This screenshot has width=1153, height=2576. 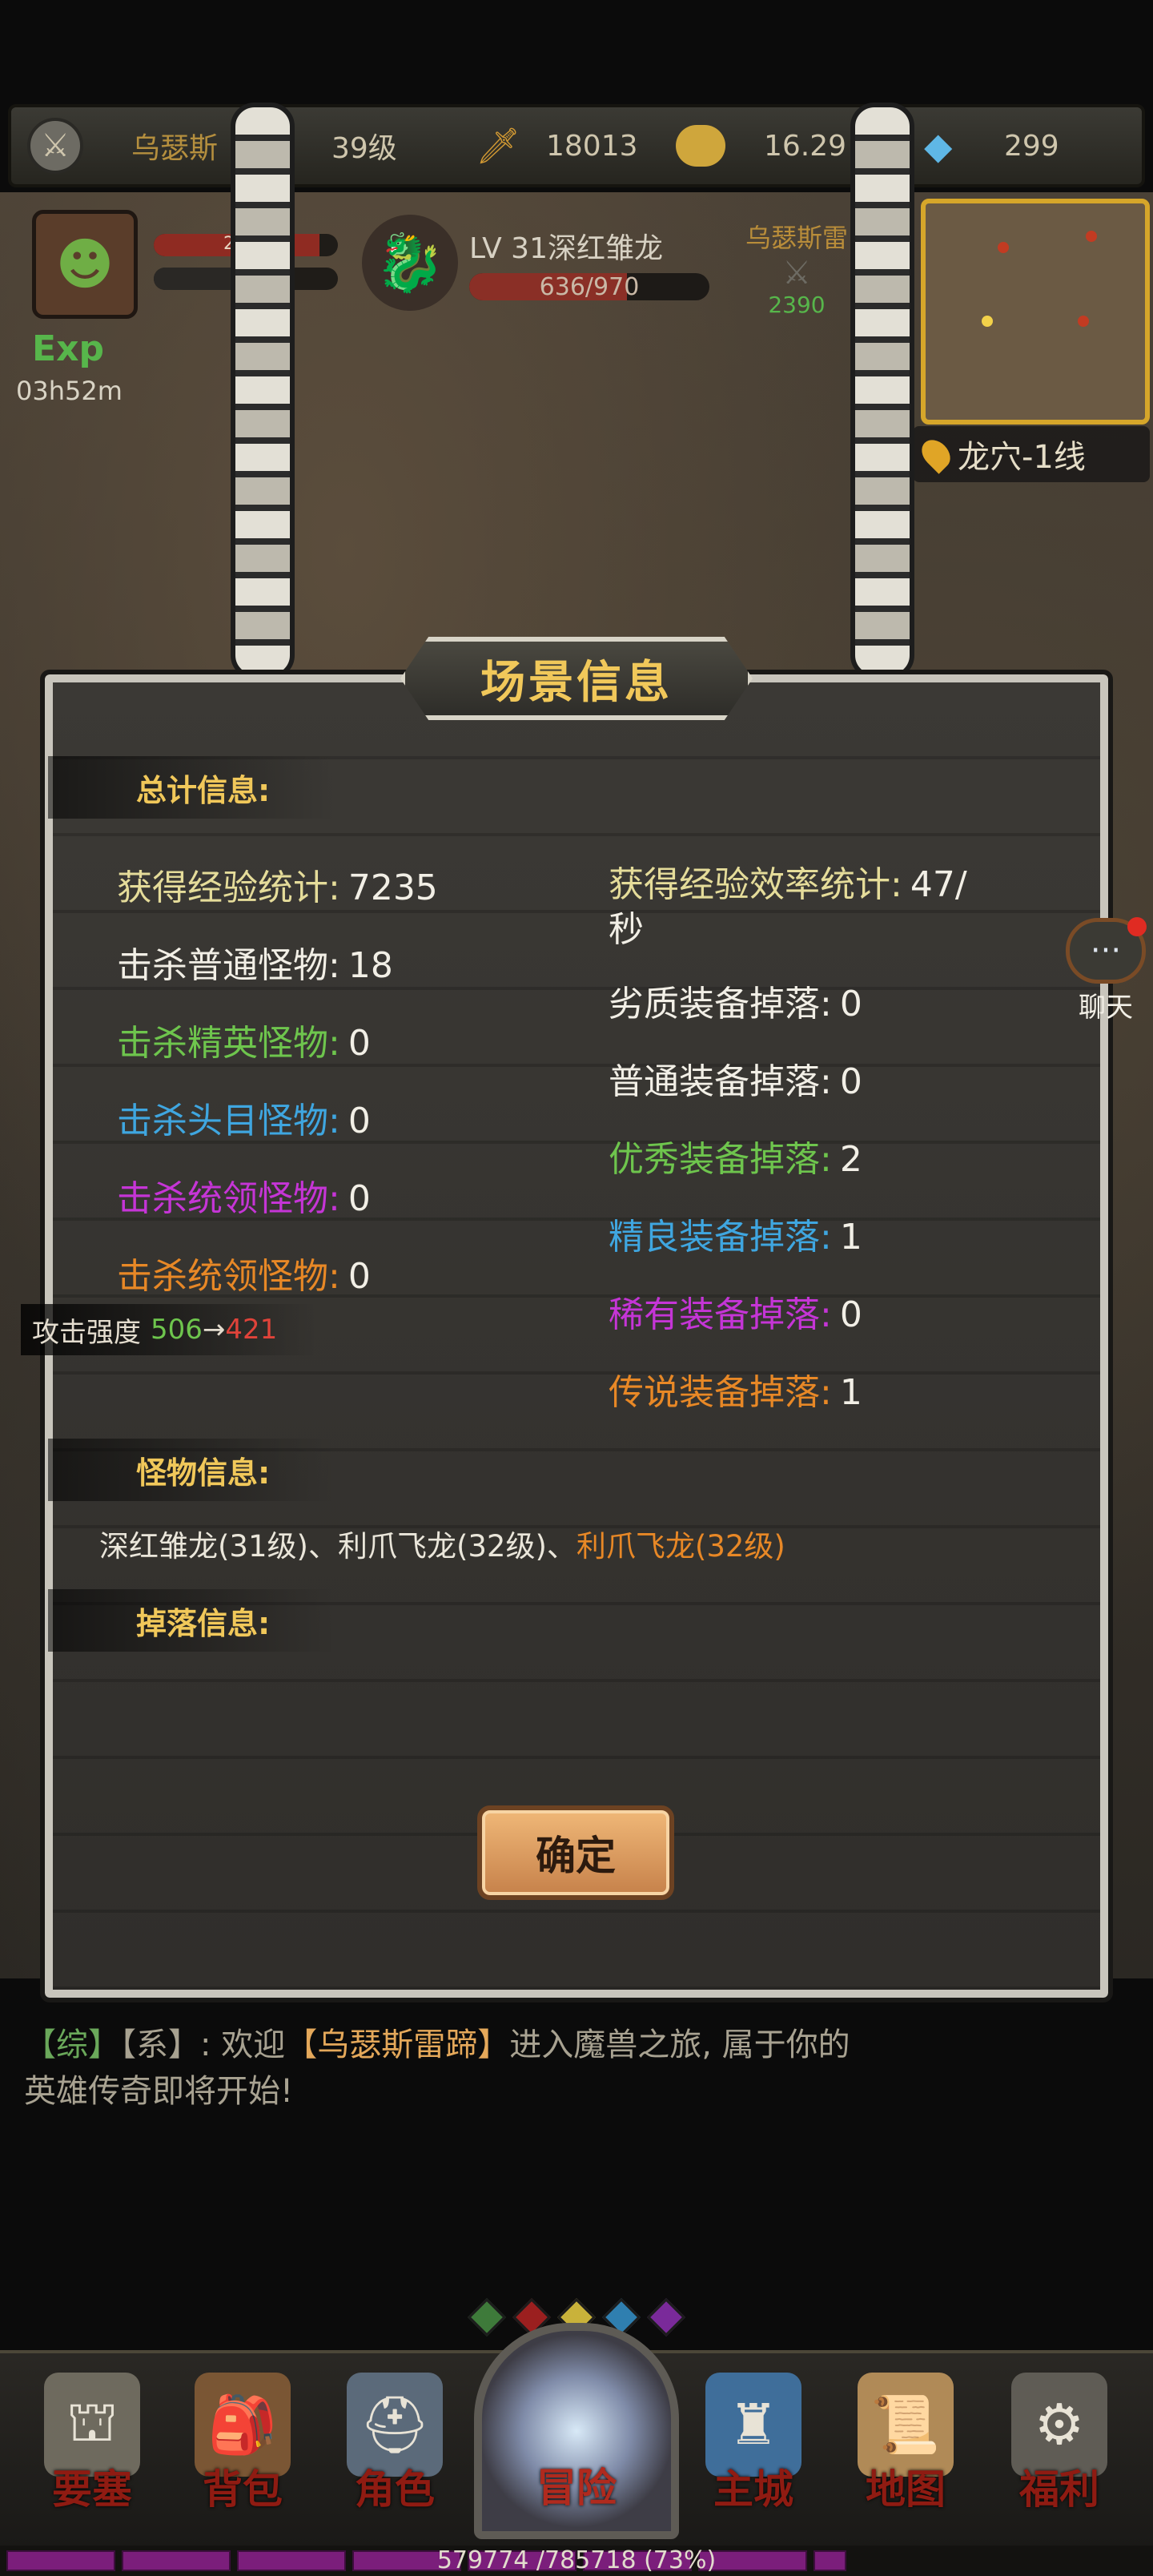 What do you see at coordinates (70, 367) in the screenshot?
I see `exp-boost: Exp 03h52m` at bounding box center [70, 367].